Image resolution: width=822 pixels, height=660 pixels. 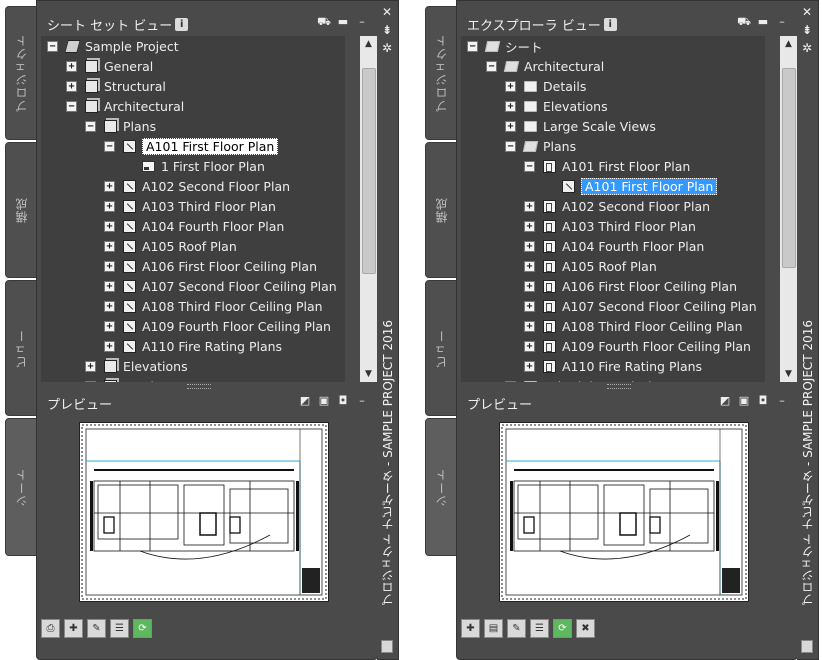 What do you see at coordinates (213, 166) in the screenshot?
I see `tree-node-label: 1 First Floor Plan` at bounding box center [213, 166].